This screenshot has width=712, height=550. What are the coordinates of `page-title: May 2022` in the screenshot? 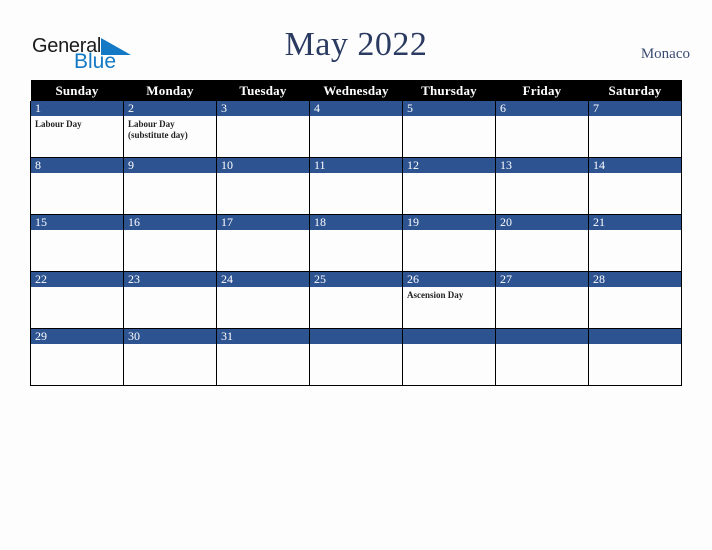 It's located at (356, 44).